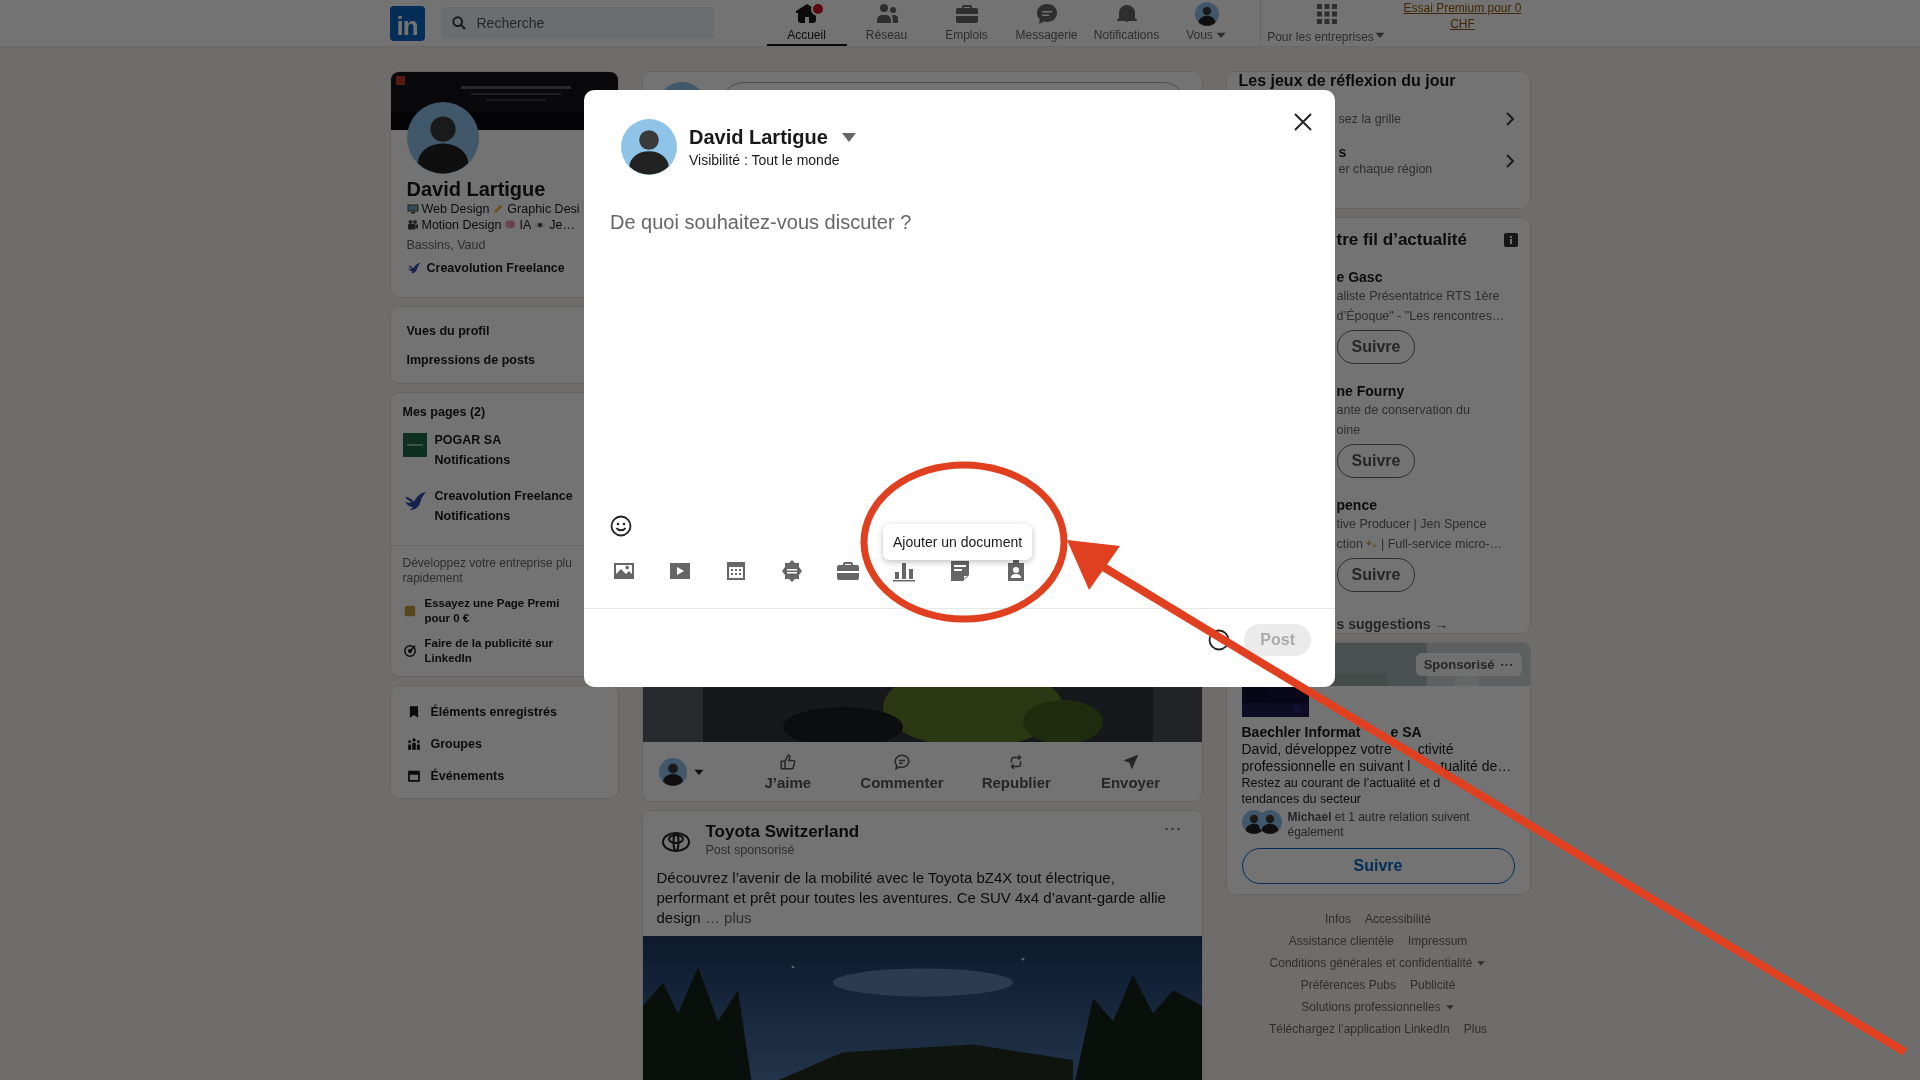 The width and height of the screenshot is (1920, 1080). What do you see at coordinates (1130, 771) in the screenshot?
I see `action-button: Envoyer` at bounding box center [1130, 771].